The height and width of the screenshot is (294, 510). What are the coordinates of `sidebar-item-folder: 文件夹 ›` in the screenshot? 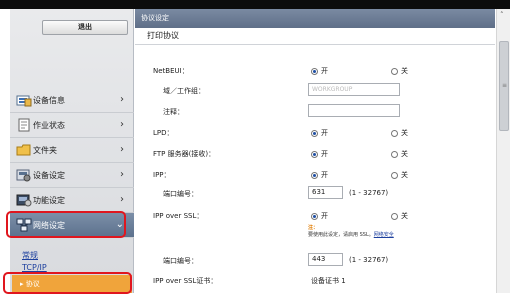 It's located at (72, 150).